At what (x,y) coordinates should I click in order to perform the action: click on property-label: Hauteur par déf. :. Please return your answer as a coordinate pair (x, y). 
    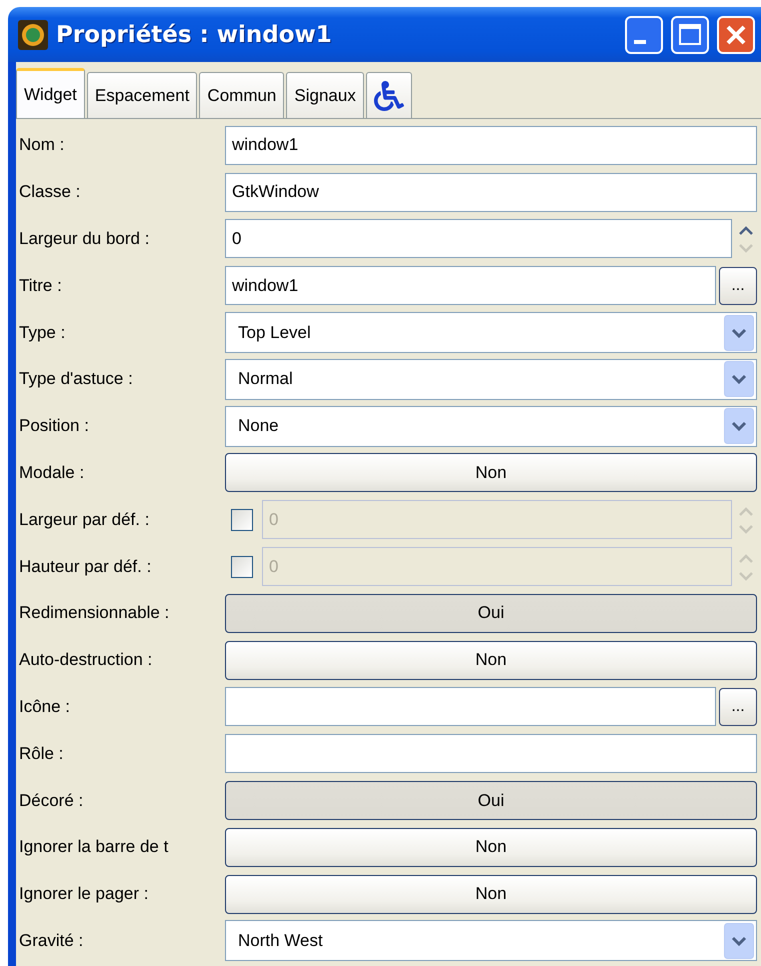
    Looking at the image, I should click on (85, 566).